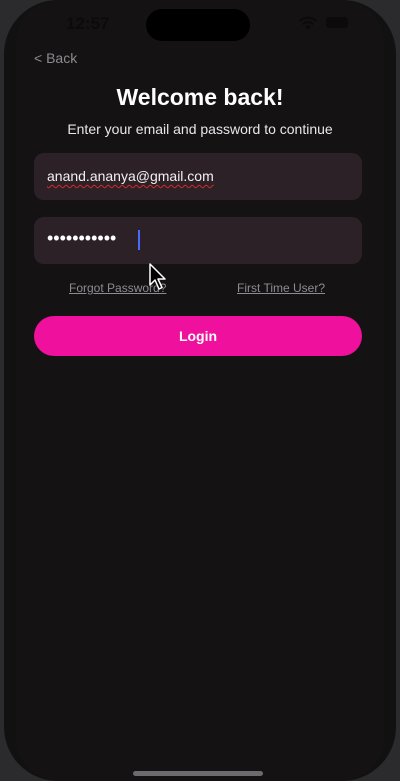 The image size is (400, 781). What do you see at coordinates (88, 23) in the screenshot?
I see `status-time: 12:57` at bounding box center [88, 23].